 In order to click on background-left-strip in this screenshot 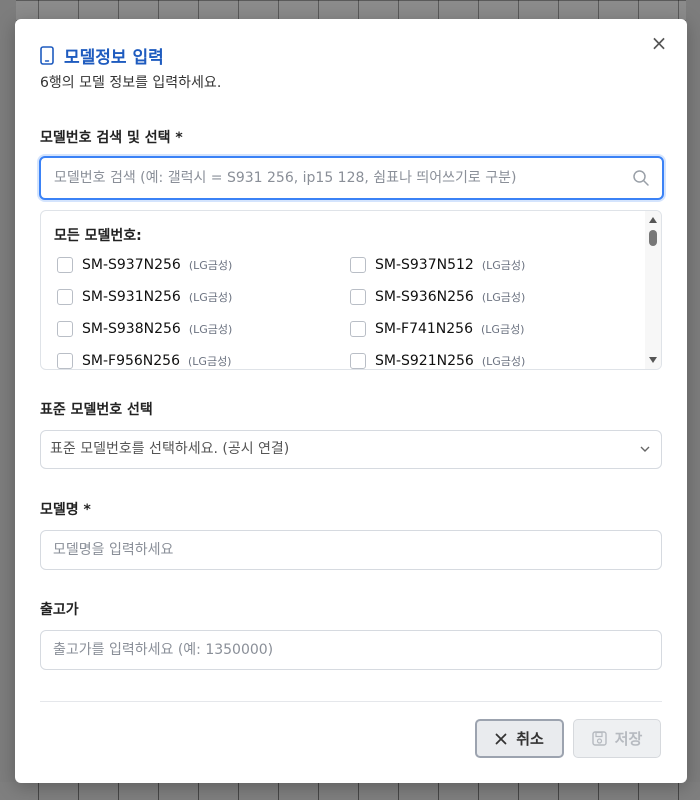, I will do `click(8, 400)`.